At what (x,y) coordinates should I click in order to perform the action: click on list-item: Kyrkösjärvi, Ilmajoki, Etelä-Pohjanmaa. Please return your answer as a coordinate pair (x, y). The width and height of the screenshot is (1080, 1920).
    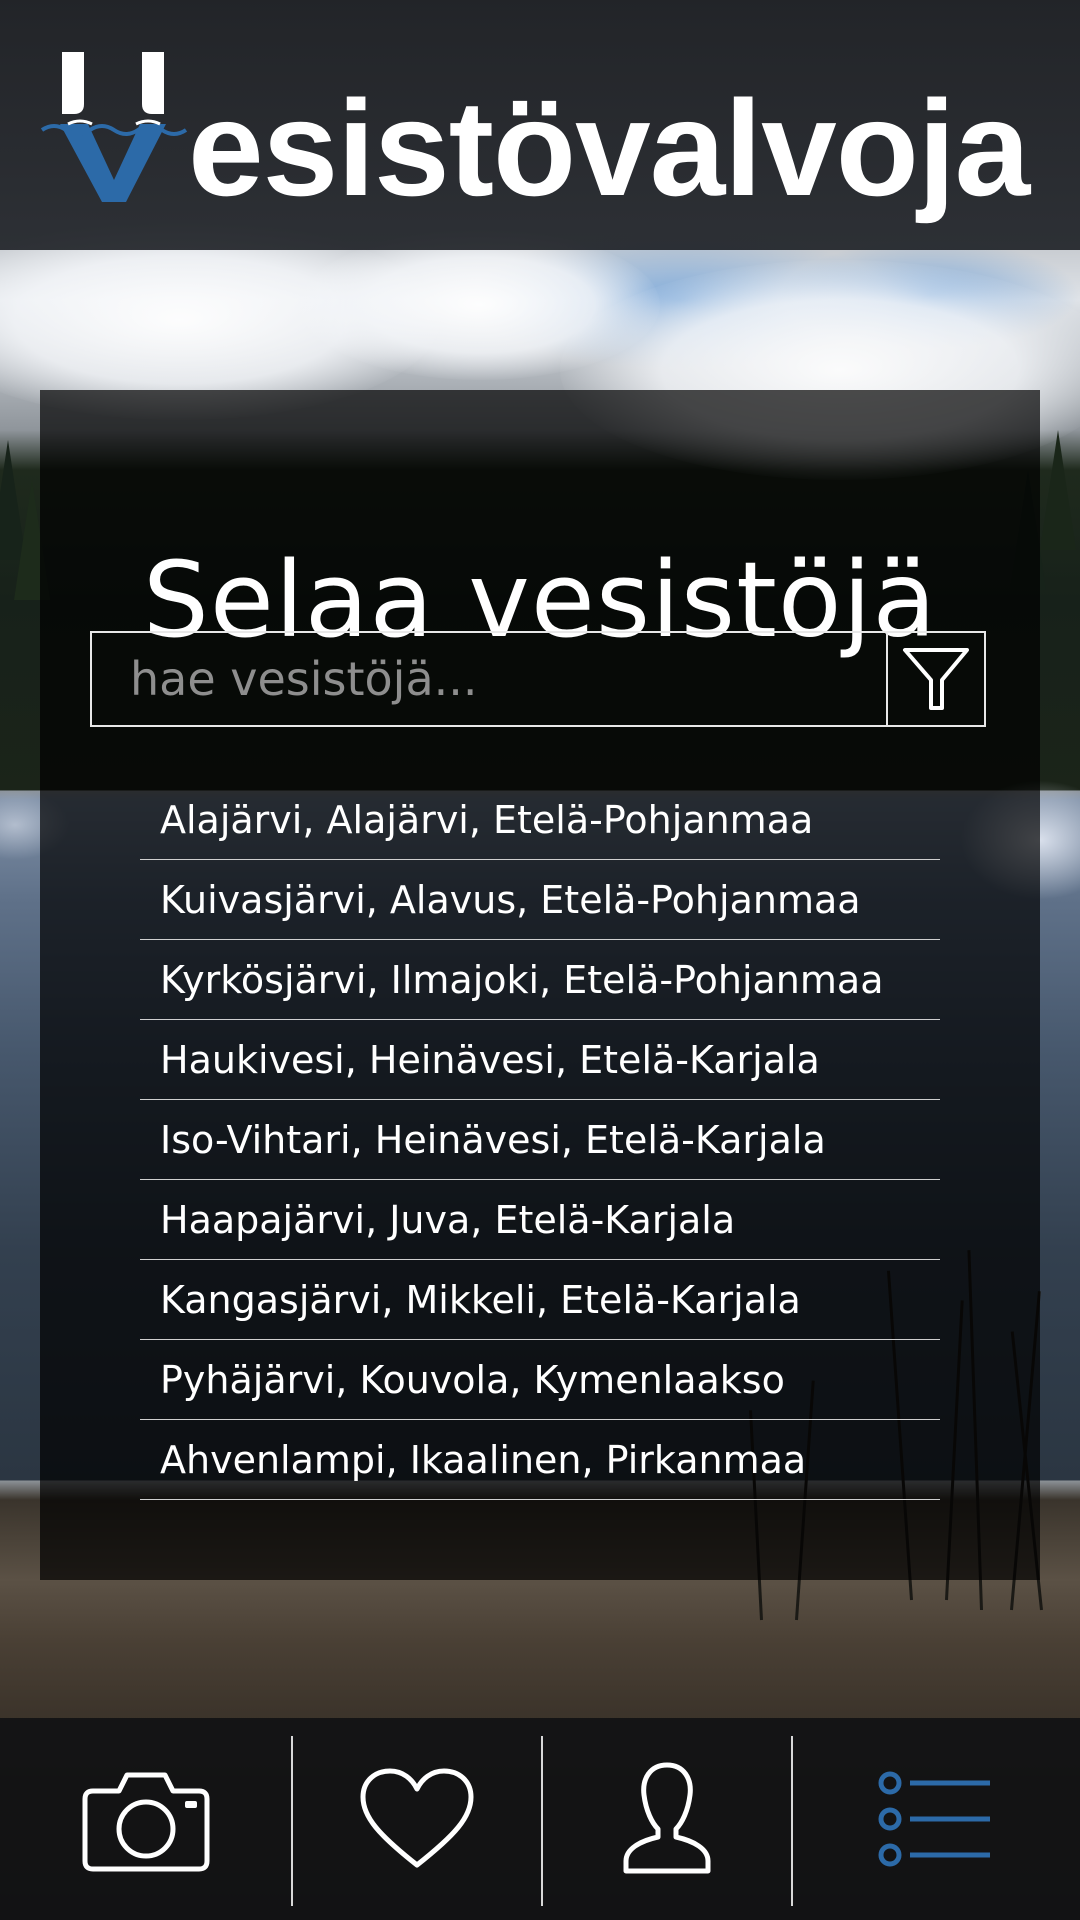
    Looking at the image, I should click on (540, 980).